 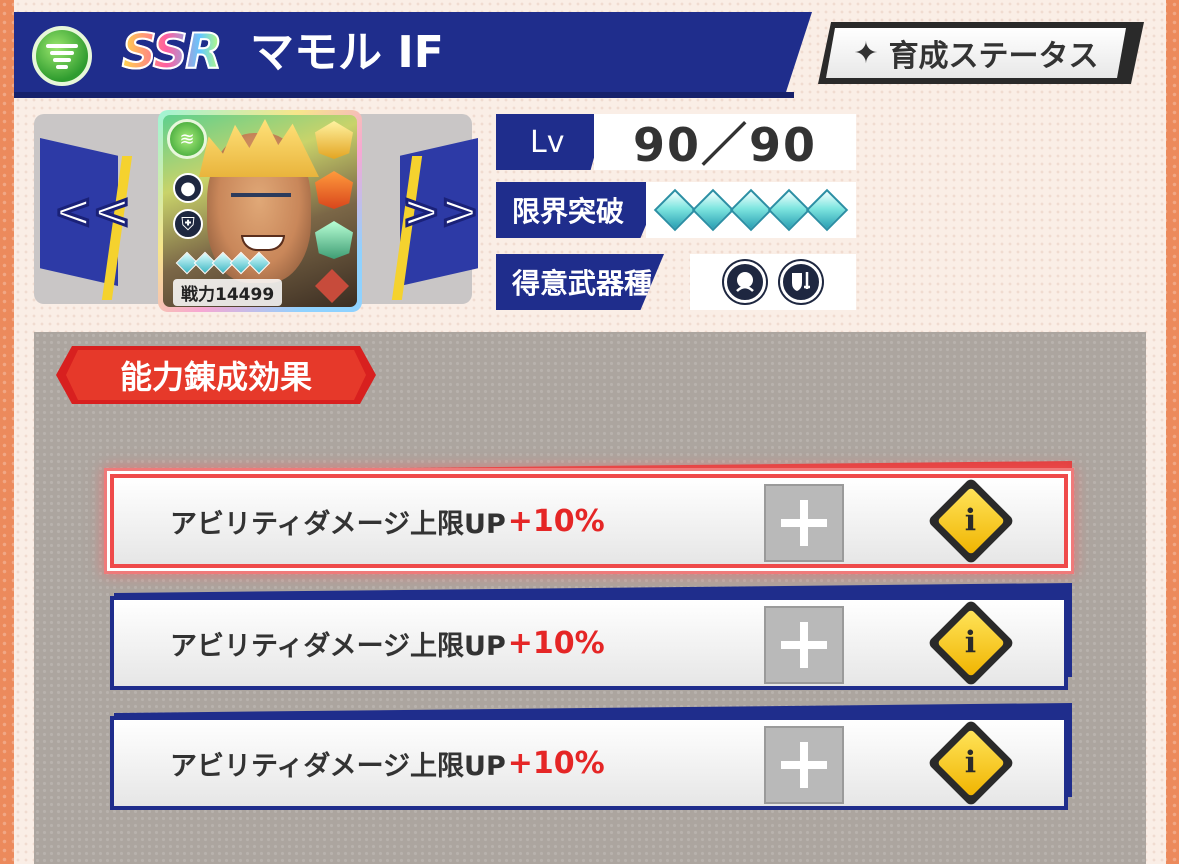 I want to click on training-status-label: 育成ステータス, so click(x=993, y=56).